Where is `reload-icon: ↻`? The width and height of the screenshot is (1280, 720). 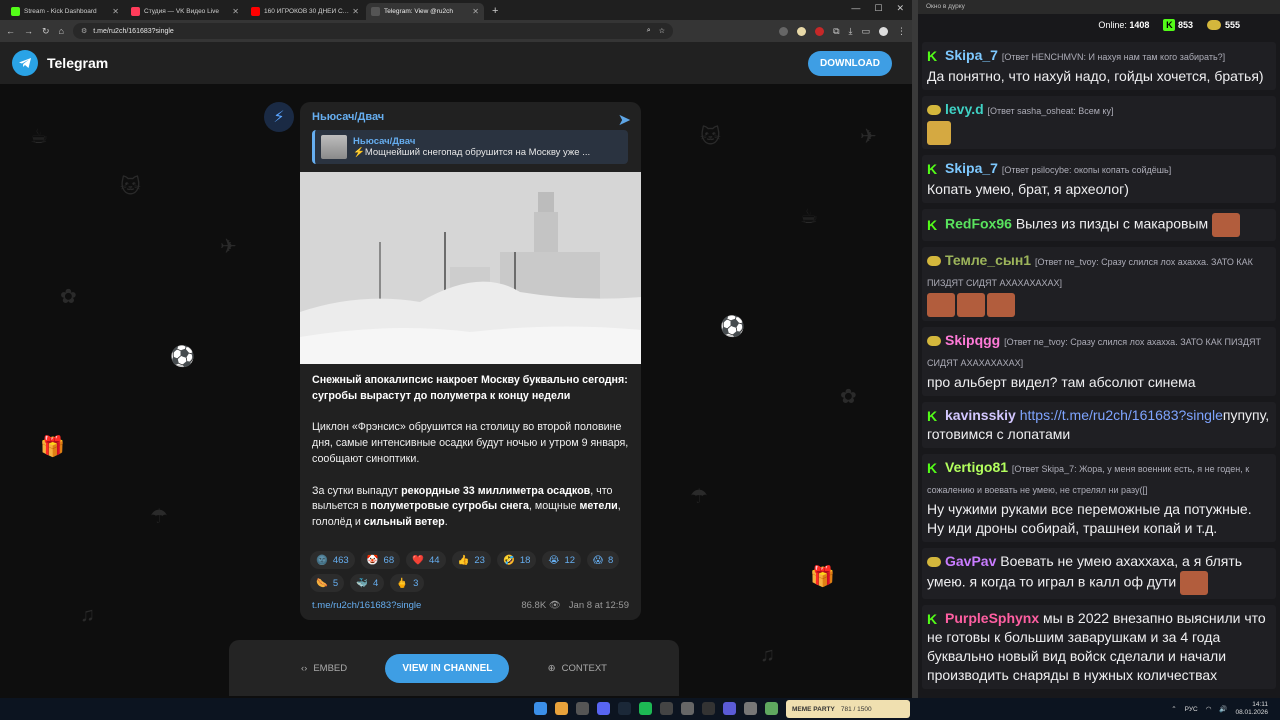
reload-icon: ↻ is located at coordinates (46, 31).